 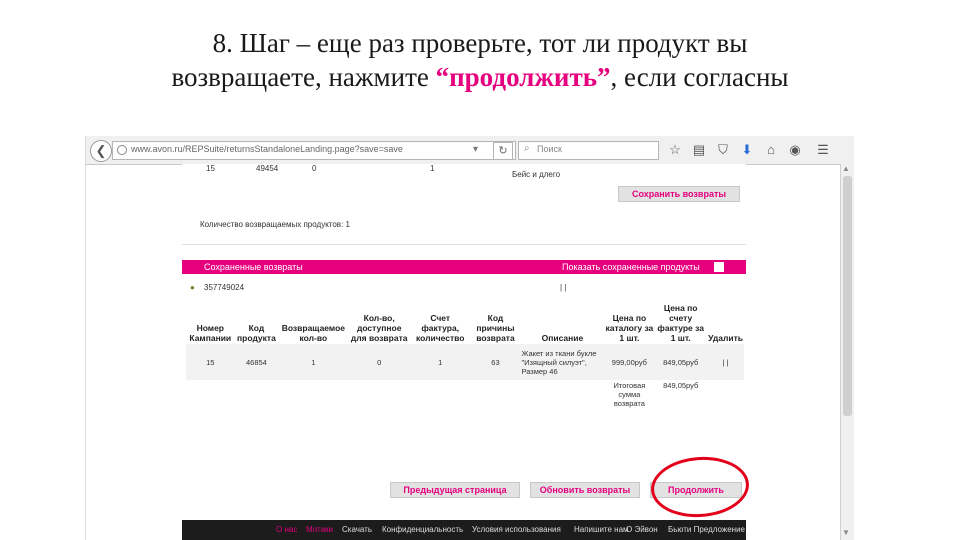 I want to click on cell-product-code: 46854, so click(x=256, y=362).